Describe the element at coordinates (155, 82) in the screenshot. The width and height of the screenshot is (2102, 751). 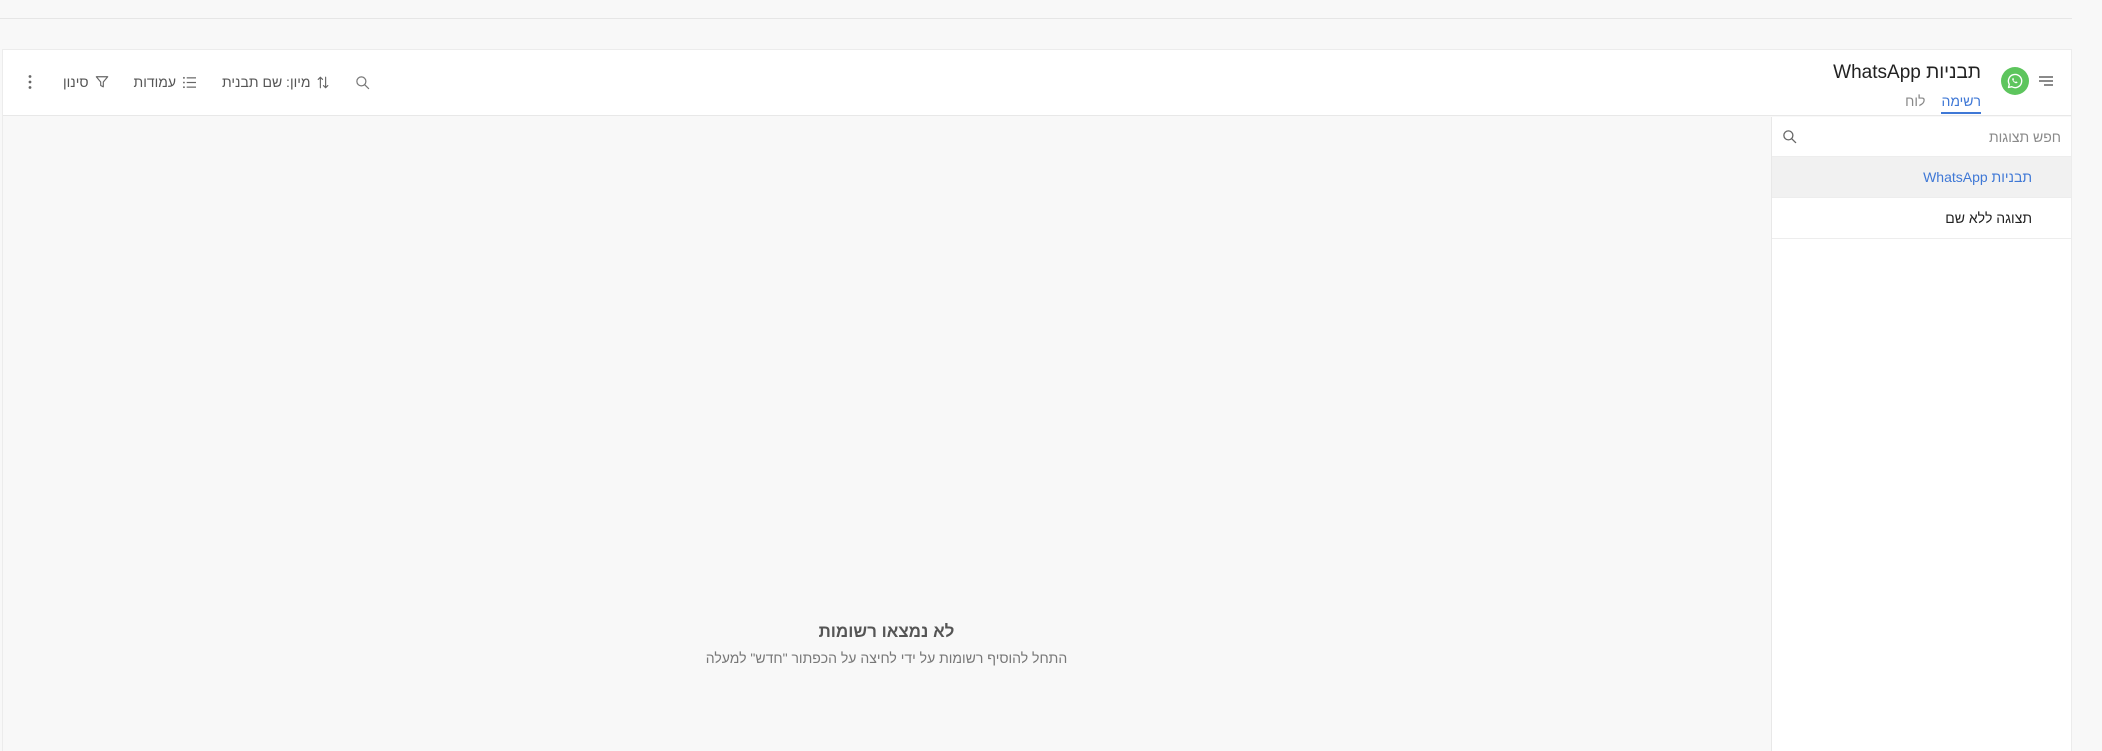
I see `columns-label: עמודות` at that location.